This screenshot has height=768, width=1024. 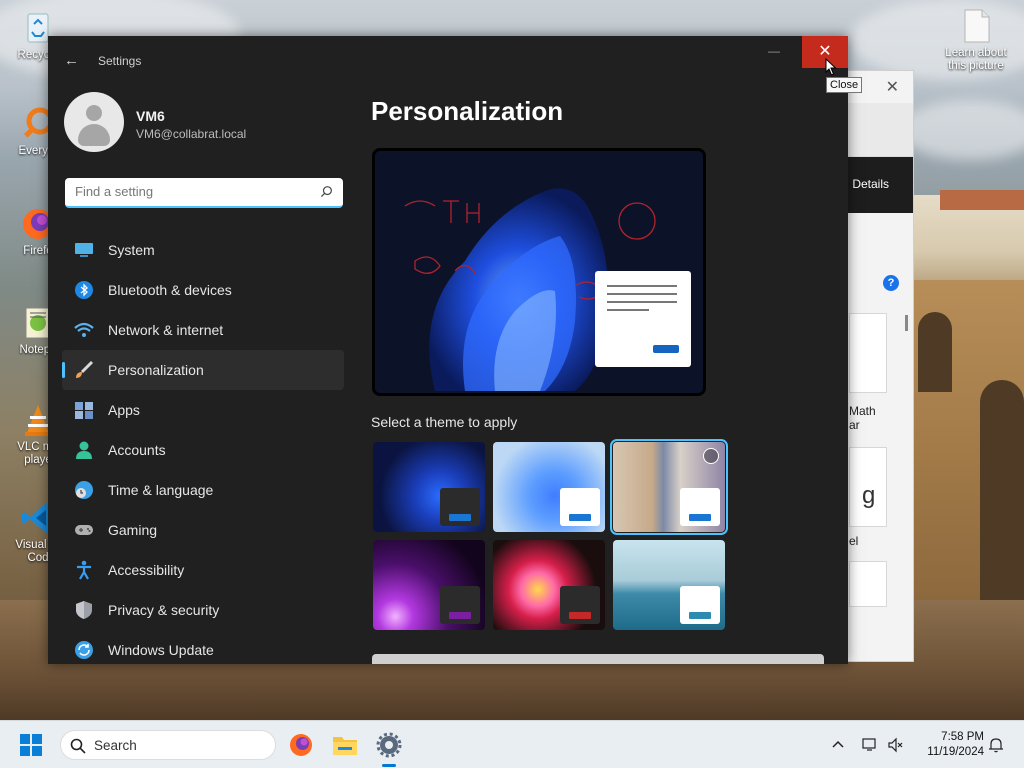 What do you see at coordinates (94, 113) in the screenshot?
I see `avatar-head` at bounding box center [94, 113].